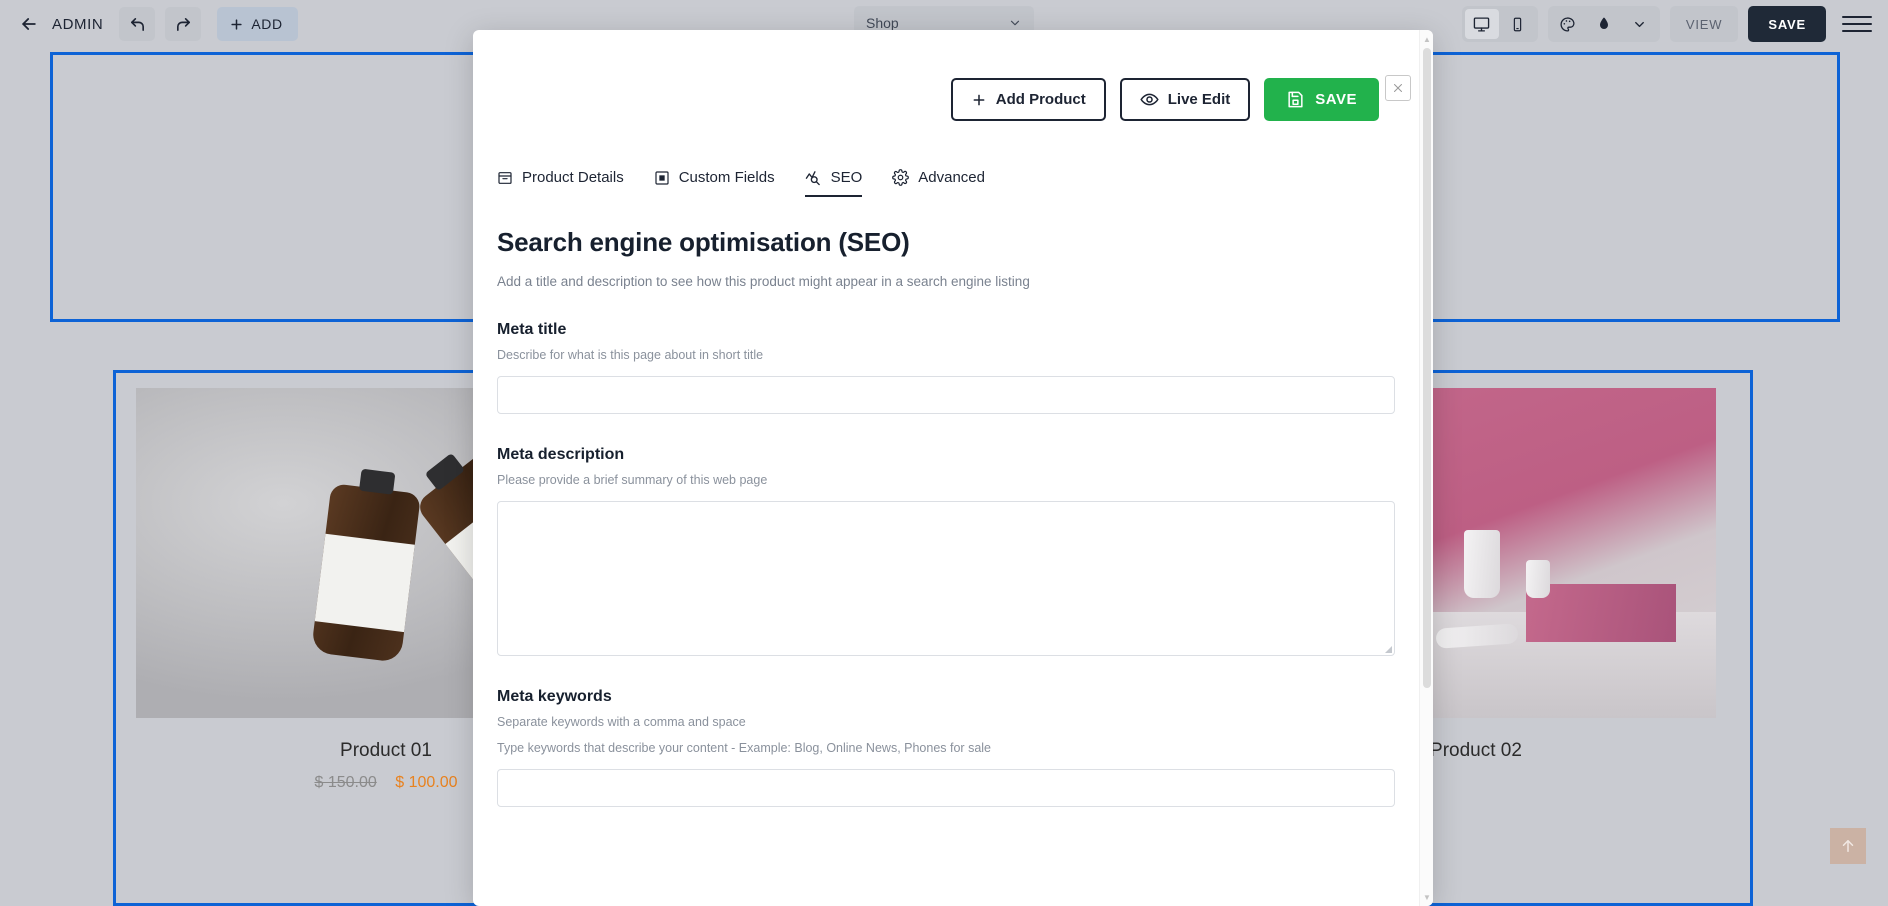 The image size is (1888, 906). What do you see at coordinates (505, 178) in the screenshot?
I see `box-icon` at bounding box center [505, 178].